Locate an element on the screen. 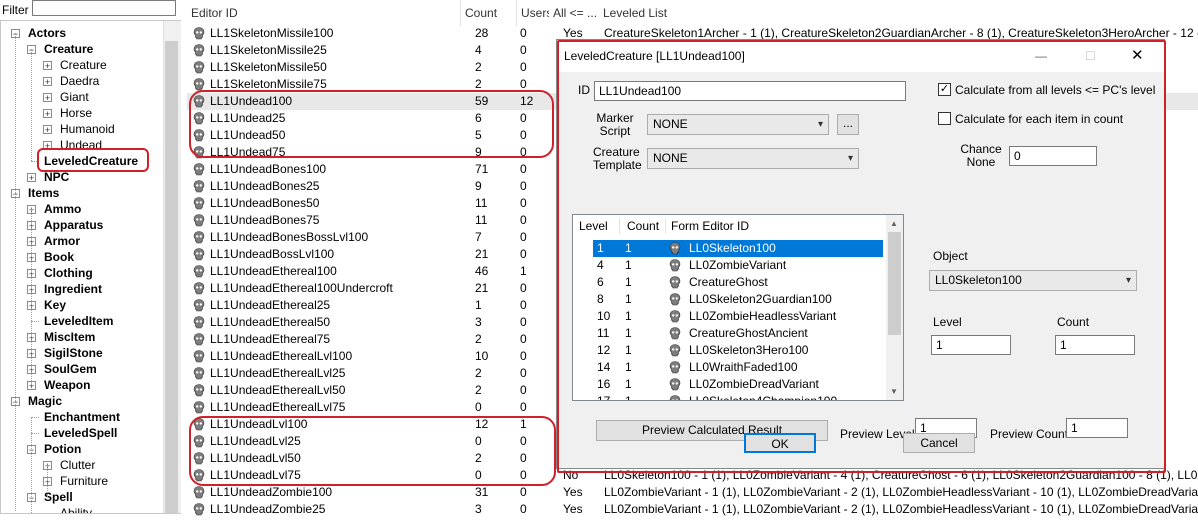  cell-editor-id: LL1UndeadBossLvl100 is located at coordinates (272, 254).